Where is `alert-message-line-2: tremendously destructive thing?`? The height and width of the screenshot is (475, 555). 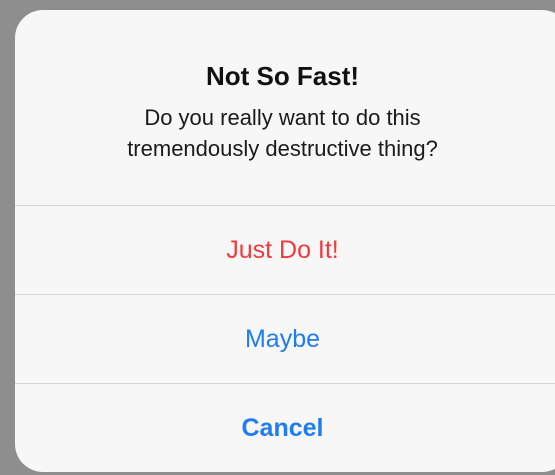 alert-message-line-2: tremendously destructive thing? is located at coordinates (282, 148).